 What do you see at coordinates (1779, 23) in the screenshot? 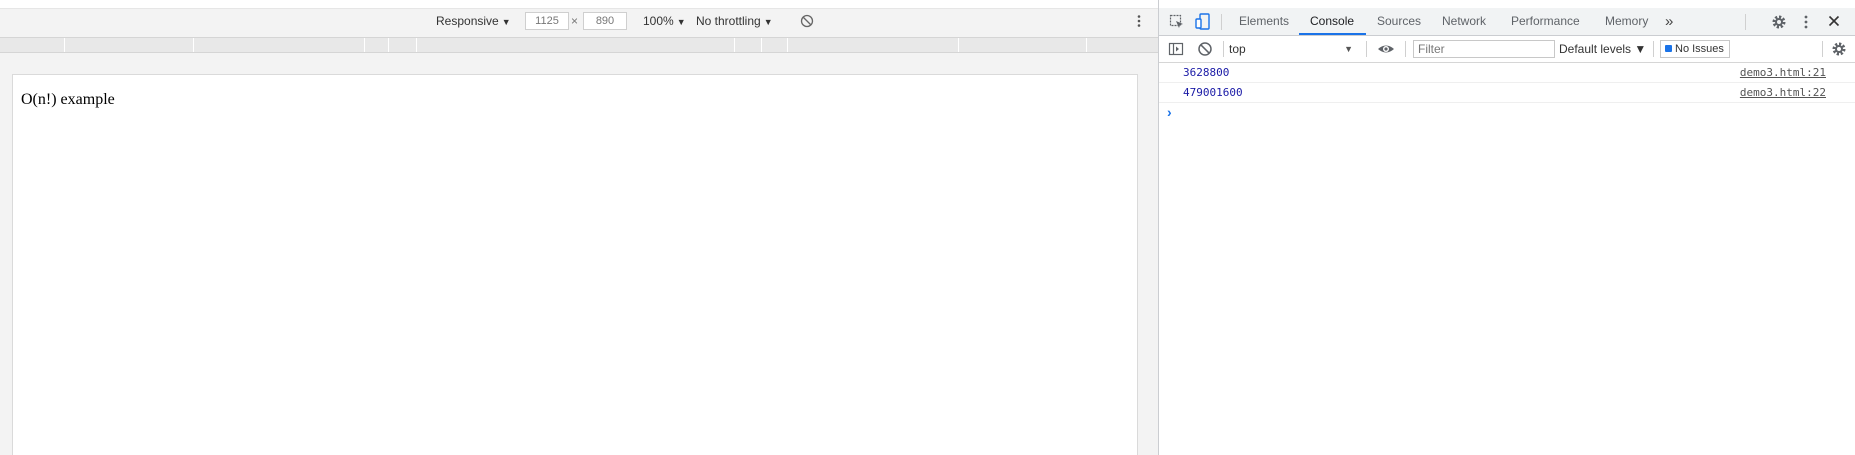
I see `settings-gear-icon` at bounding box center [1779, 23].